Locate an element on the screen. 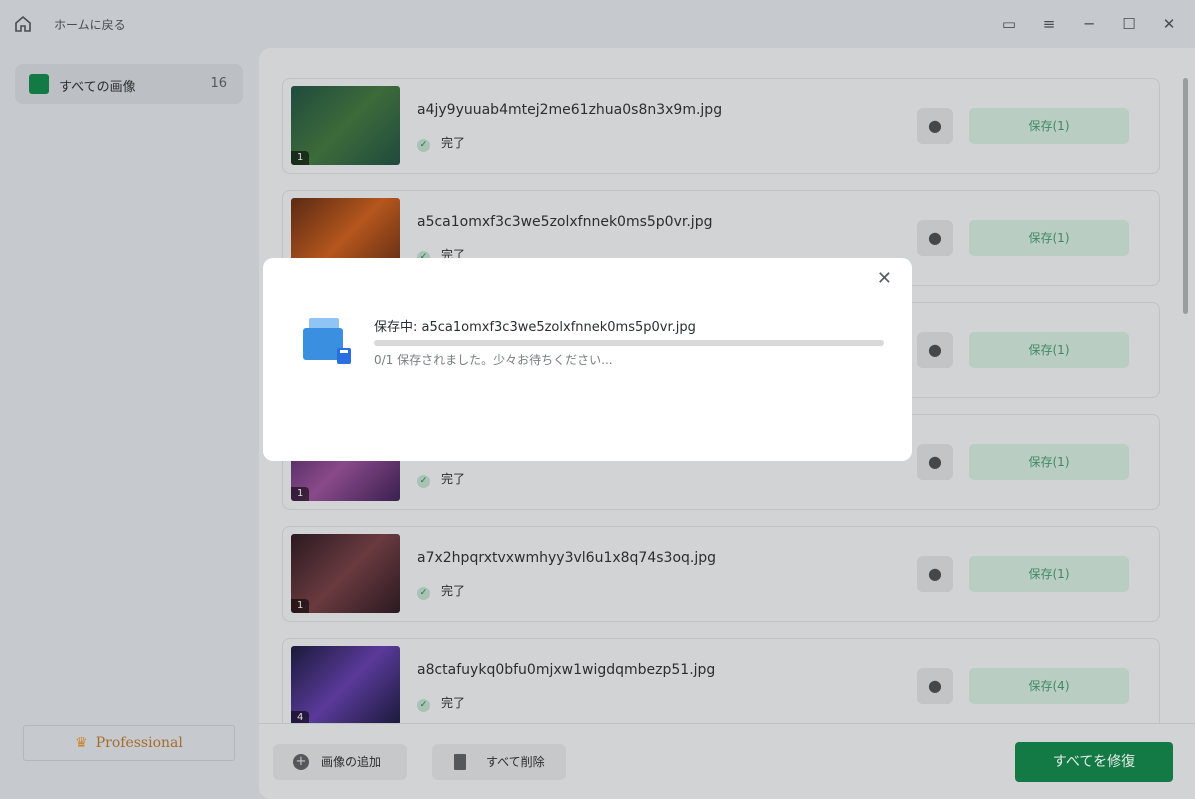 This screenshot has height=799, width=1195. repair-all-button: すべてを修復 is located at coordinates (1094, 762).